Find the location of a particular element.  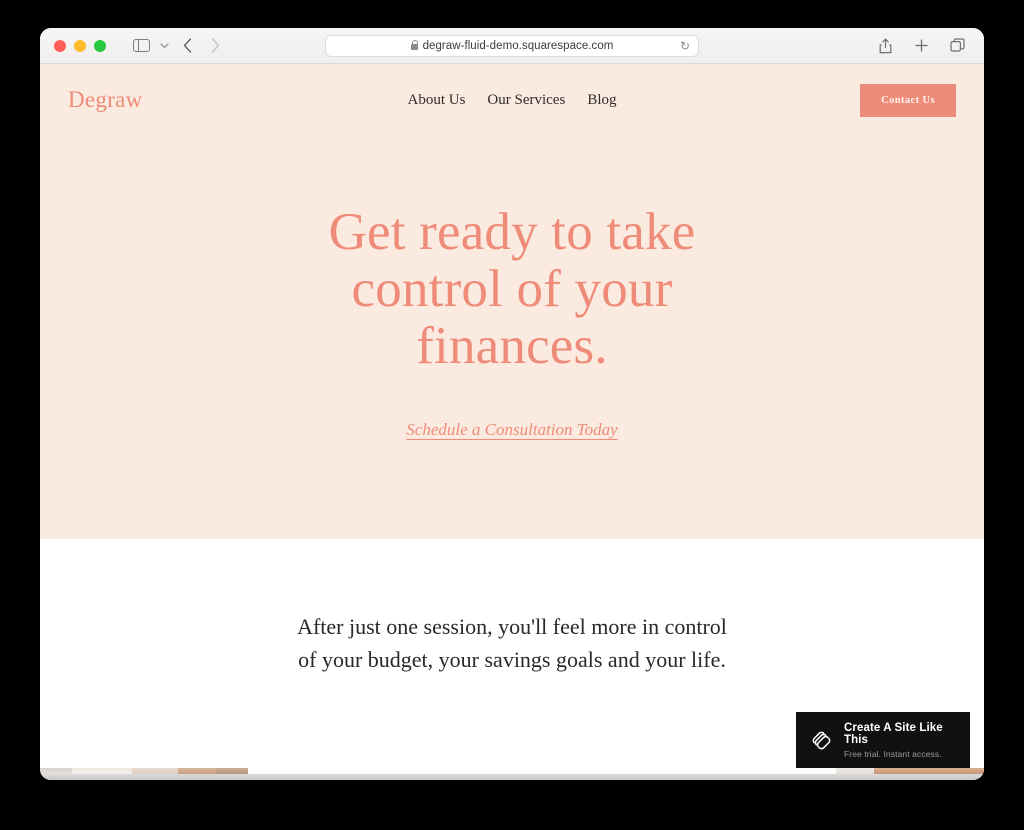

horizontal-scrollbar is located at coordinates (512, 777).